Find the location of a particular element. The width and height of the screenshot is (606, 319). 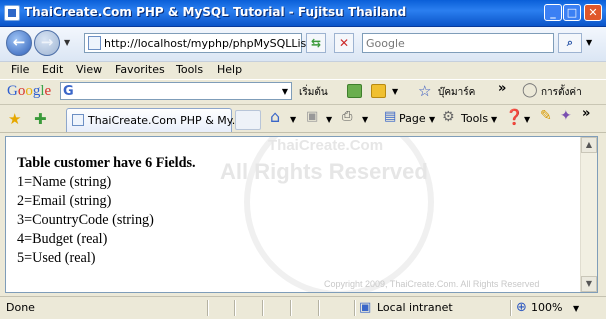

field-line: 3=CountryCode (string) is located at coordinates (85, 220).